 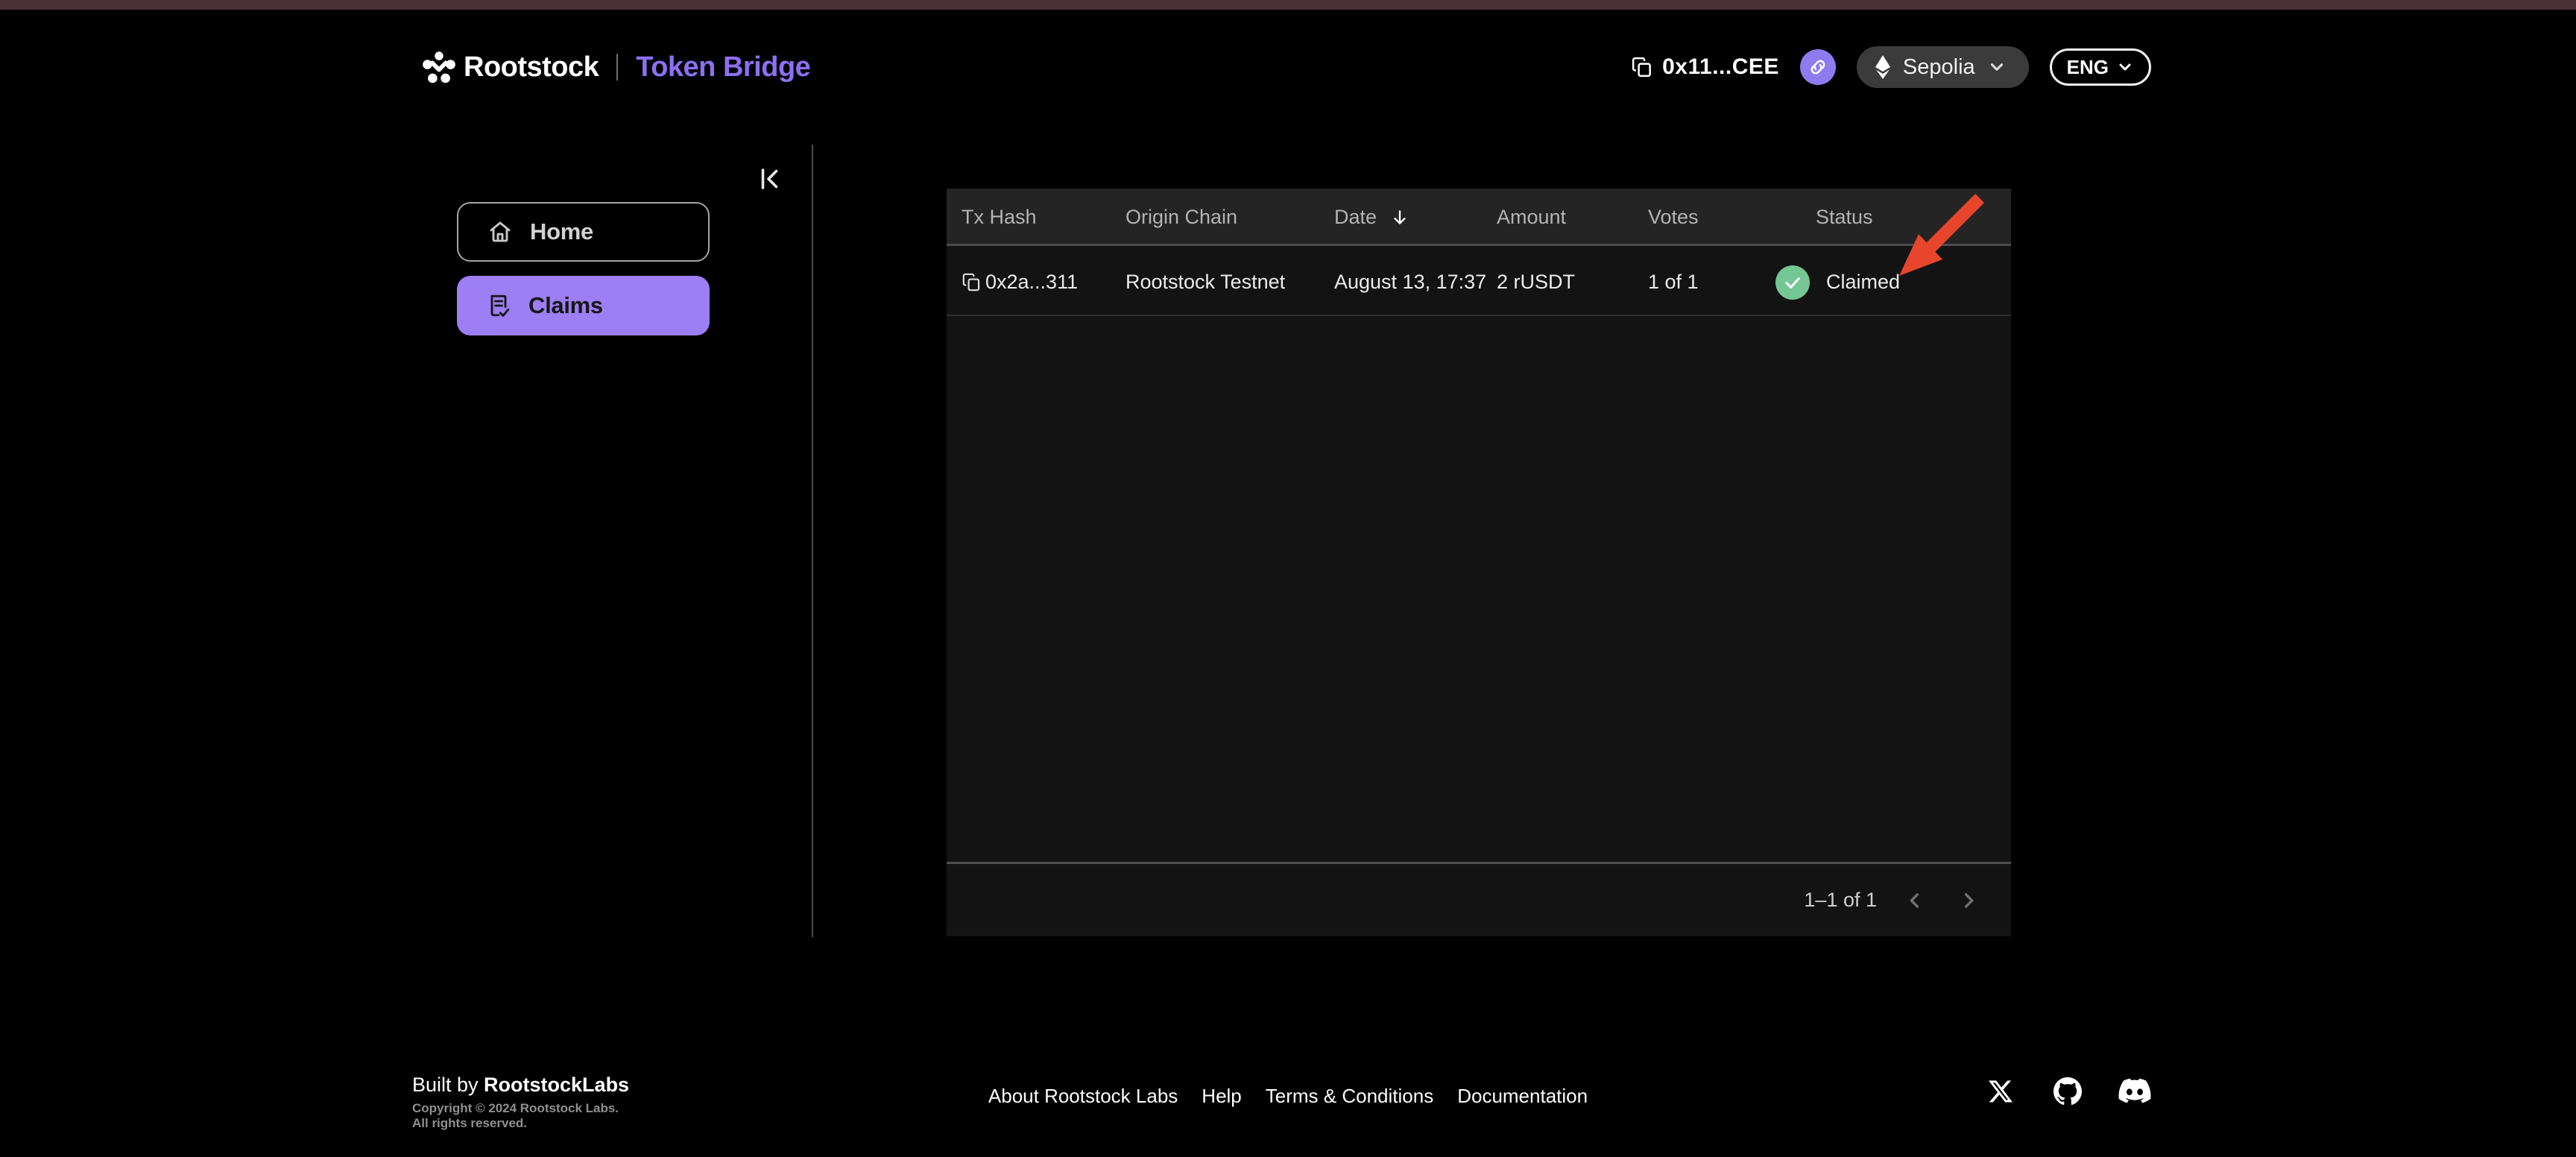 I want to click on cell-status: Claimed, so click(x=1837, y=282).